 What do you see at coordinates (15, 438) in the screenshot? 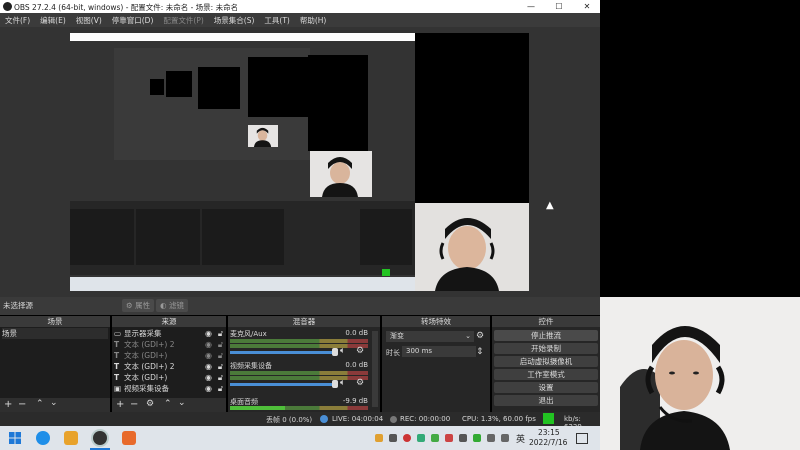
I see `windows-start-icon` at bounding box center [15, 438].